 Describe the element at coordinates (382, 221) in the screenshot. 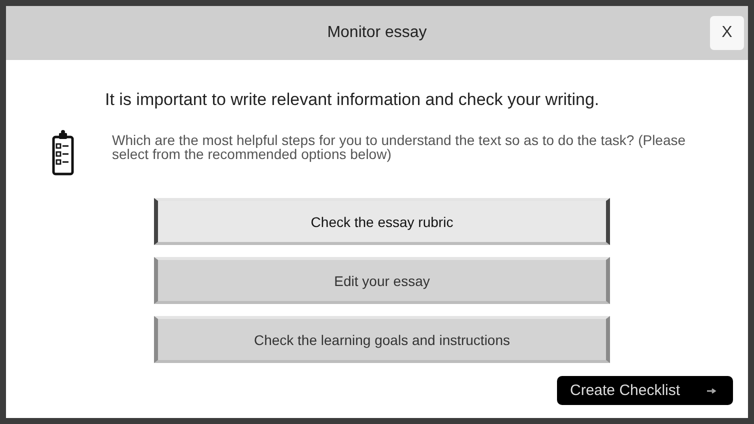

I see `option-button: Check the essay rubric` at that location.